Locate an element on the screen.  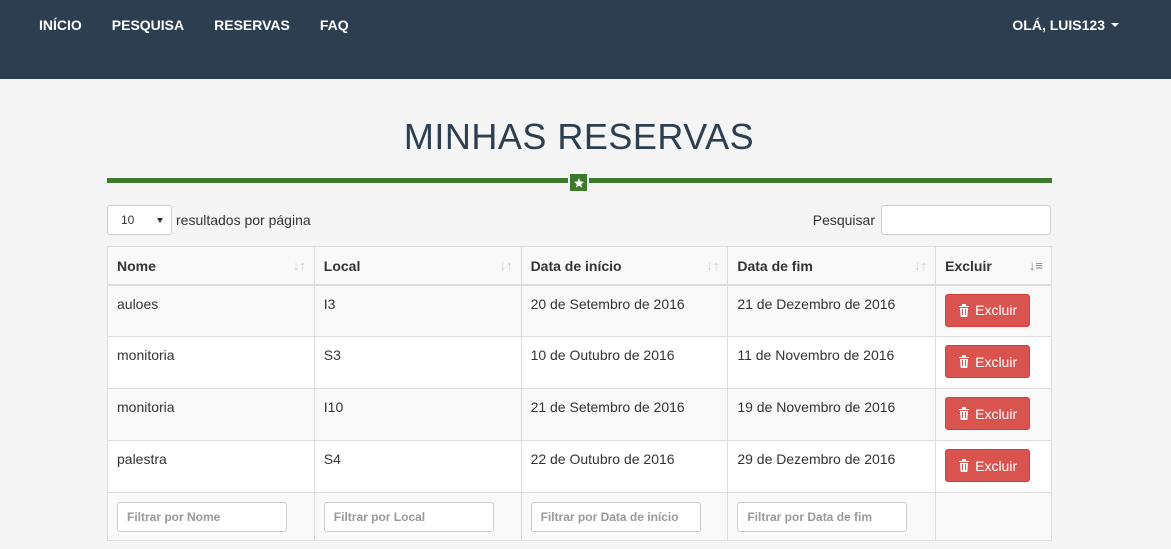
user-menu: Olá, luis123 is located at coordinates (1065, 25).